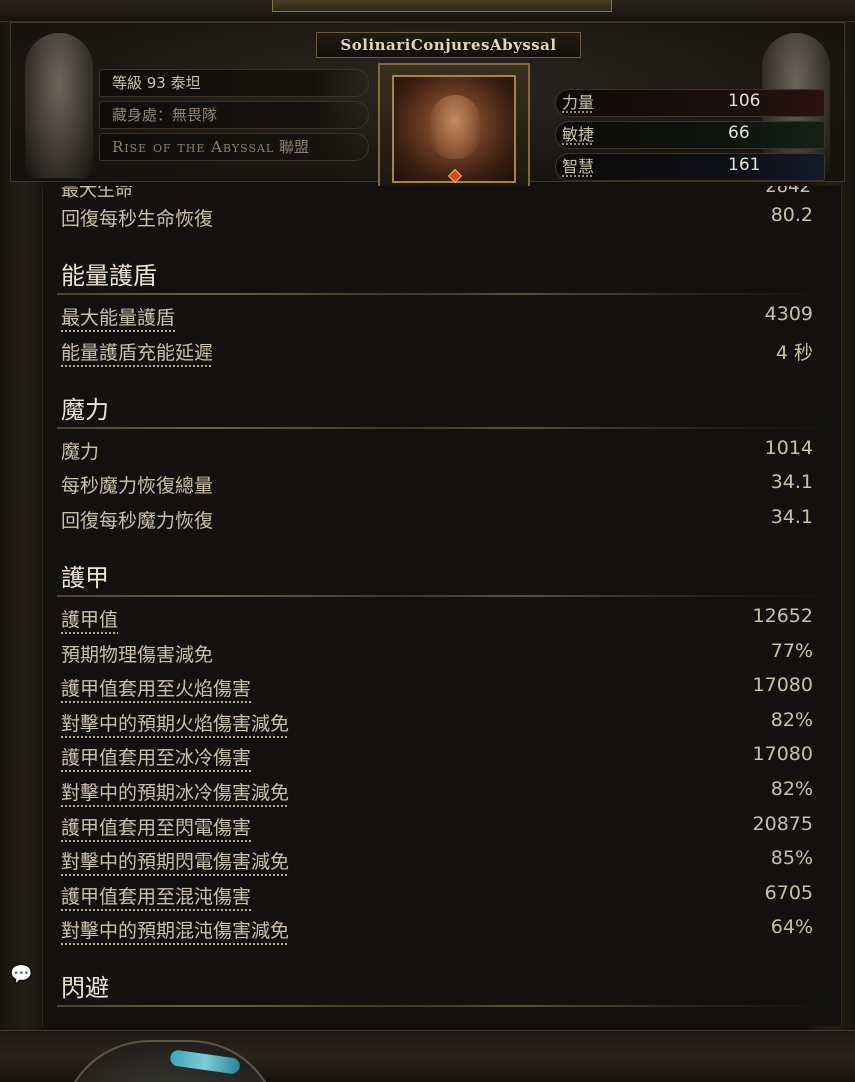 This screenshot has width=855, height=1082. What do you see at coordinates (234, 83) in the screenshot?
I see `character-level-class: 等級 93 泰坦` at bounding box center [234, 83].